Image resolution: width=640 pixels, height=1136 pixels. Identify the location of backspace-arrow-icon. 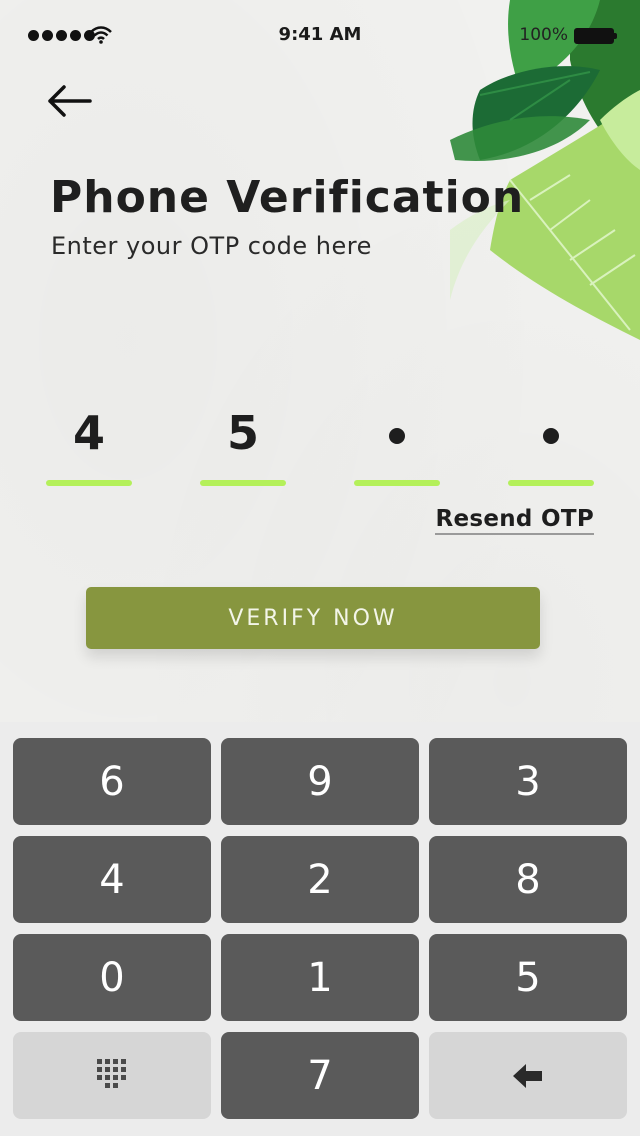
(527, 1075).